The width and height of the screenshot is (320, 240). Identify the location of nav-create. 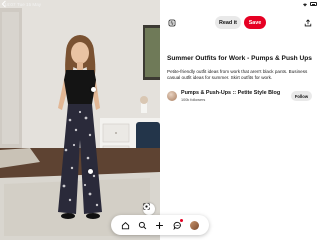
(160, 225).